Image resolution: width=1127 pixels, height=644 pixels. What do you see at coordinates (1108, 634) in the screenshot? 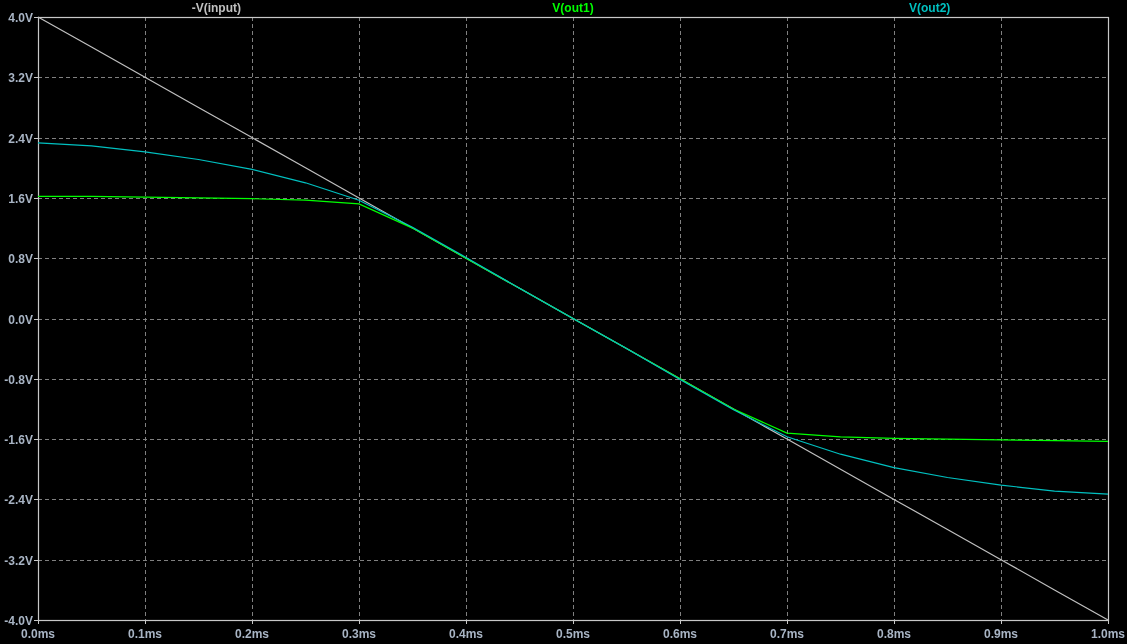
I see `x-axis-label: 1.0ms` at bounding box center [1108, 634].